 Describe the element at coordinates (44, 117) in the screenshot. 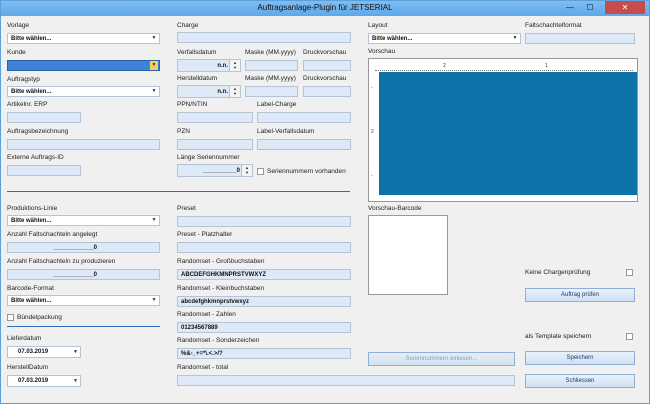

I see `artikelnr-input` at that location.